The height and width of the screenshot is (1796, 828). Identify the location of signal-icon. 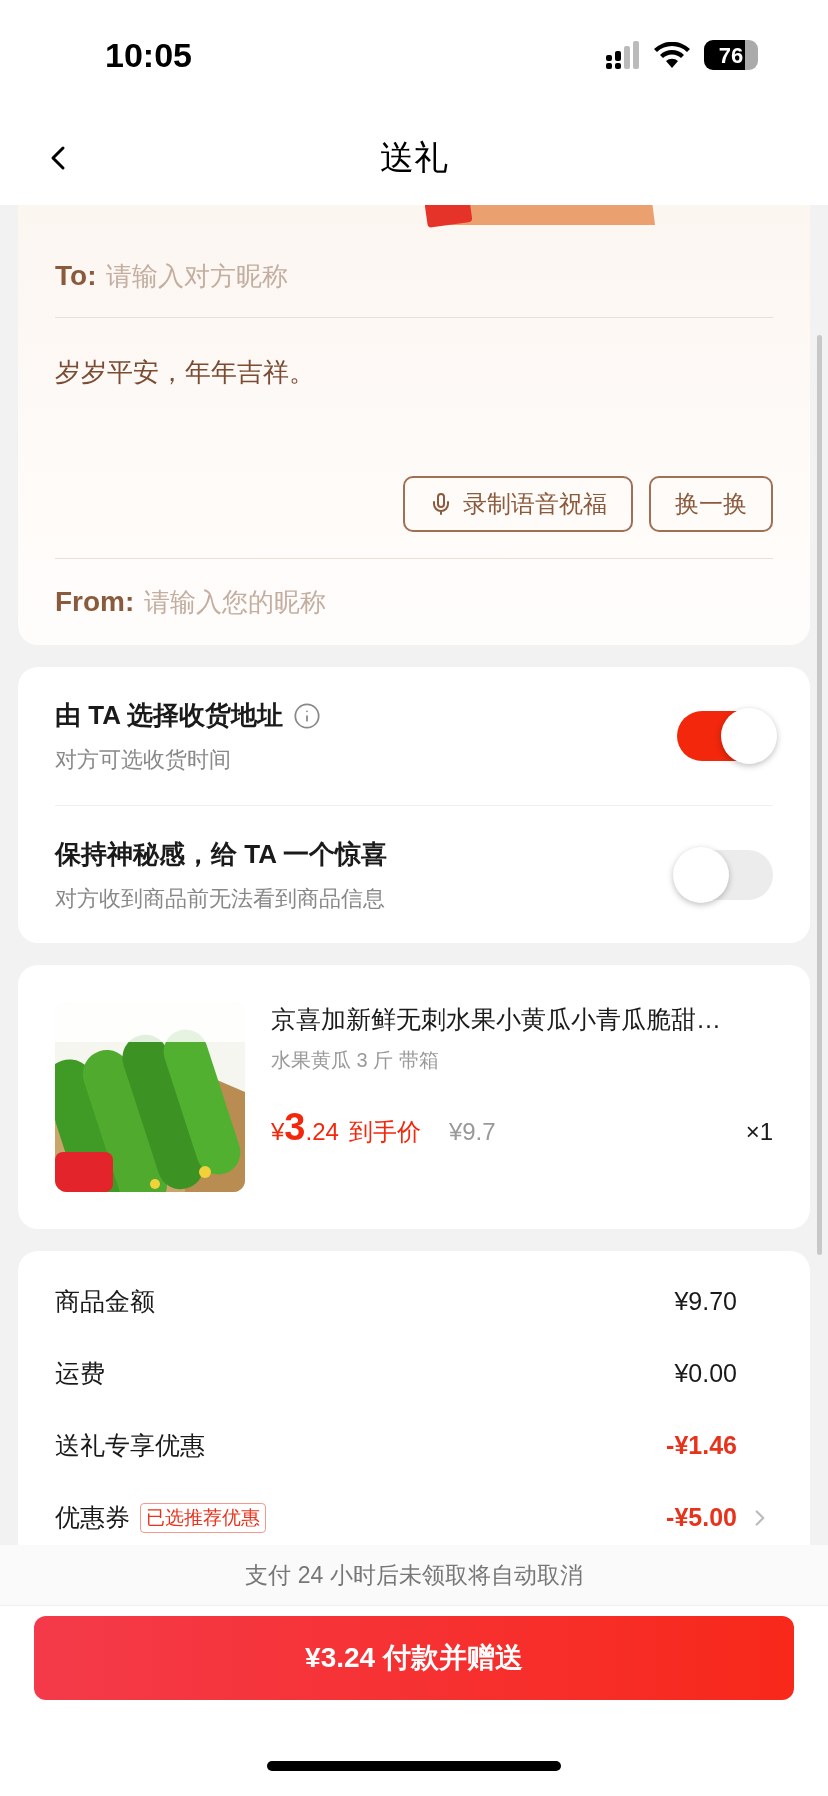
(623, 55).